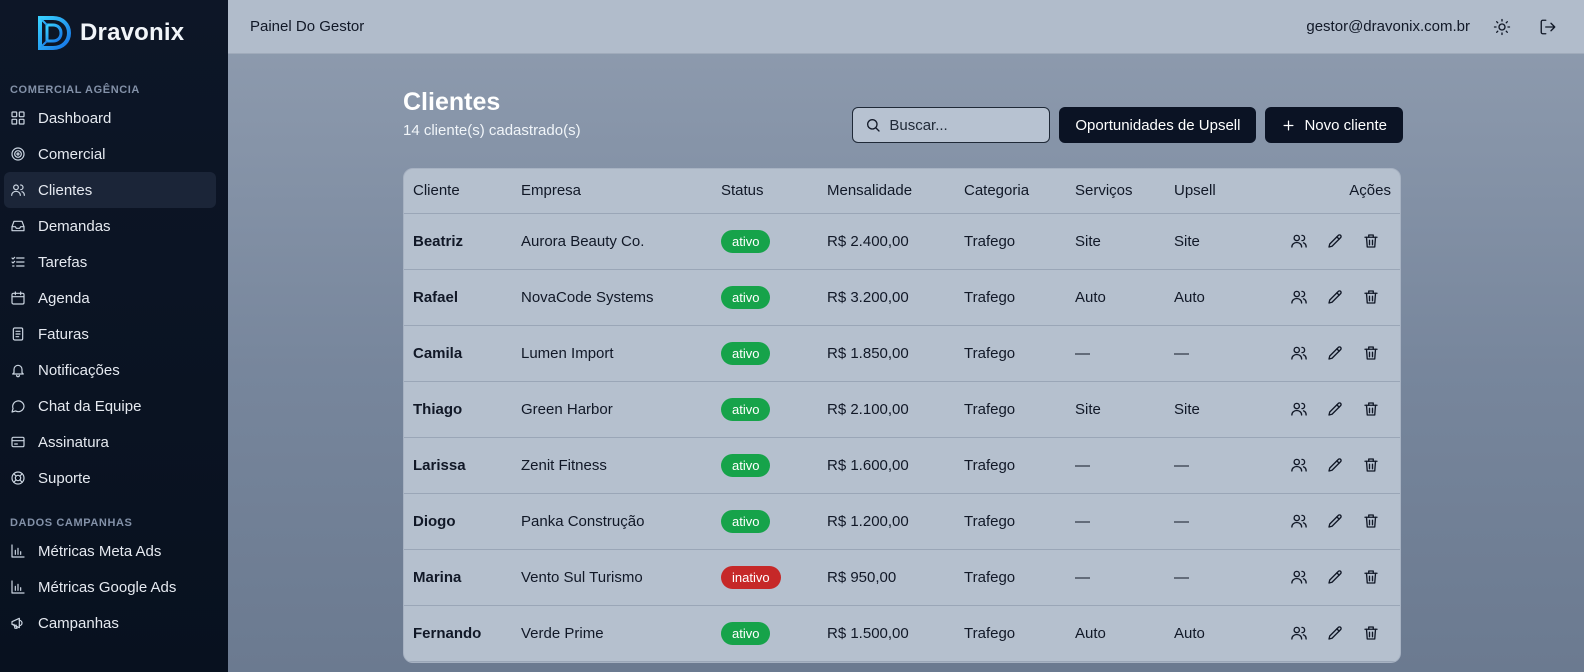 The image size is (1584, 672). Describe the element at coordinates (886, 521) in the screenshot. I see `cell-mensalidade: R$ 1.200,00` at that location.